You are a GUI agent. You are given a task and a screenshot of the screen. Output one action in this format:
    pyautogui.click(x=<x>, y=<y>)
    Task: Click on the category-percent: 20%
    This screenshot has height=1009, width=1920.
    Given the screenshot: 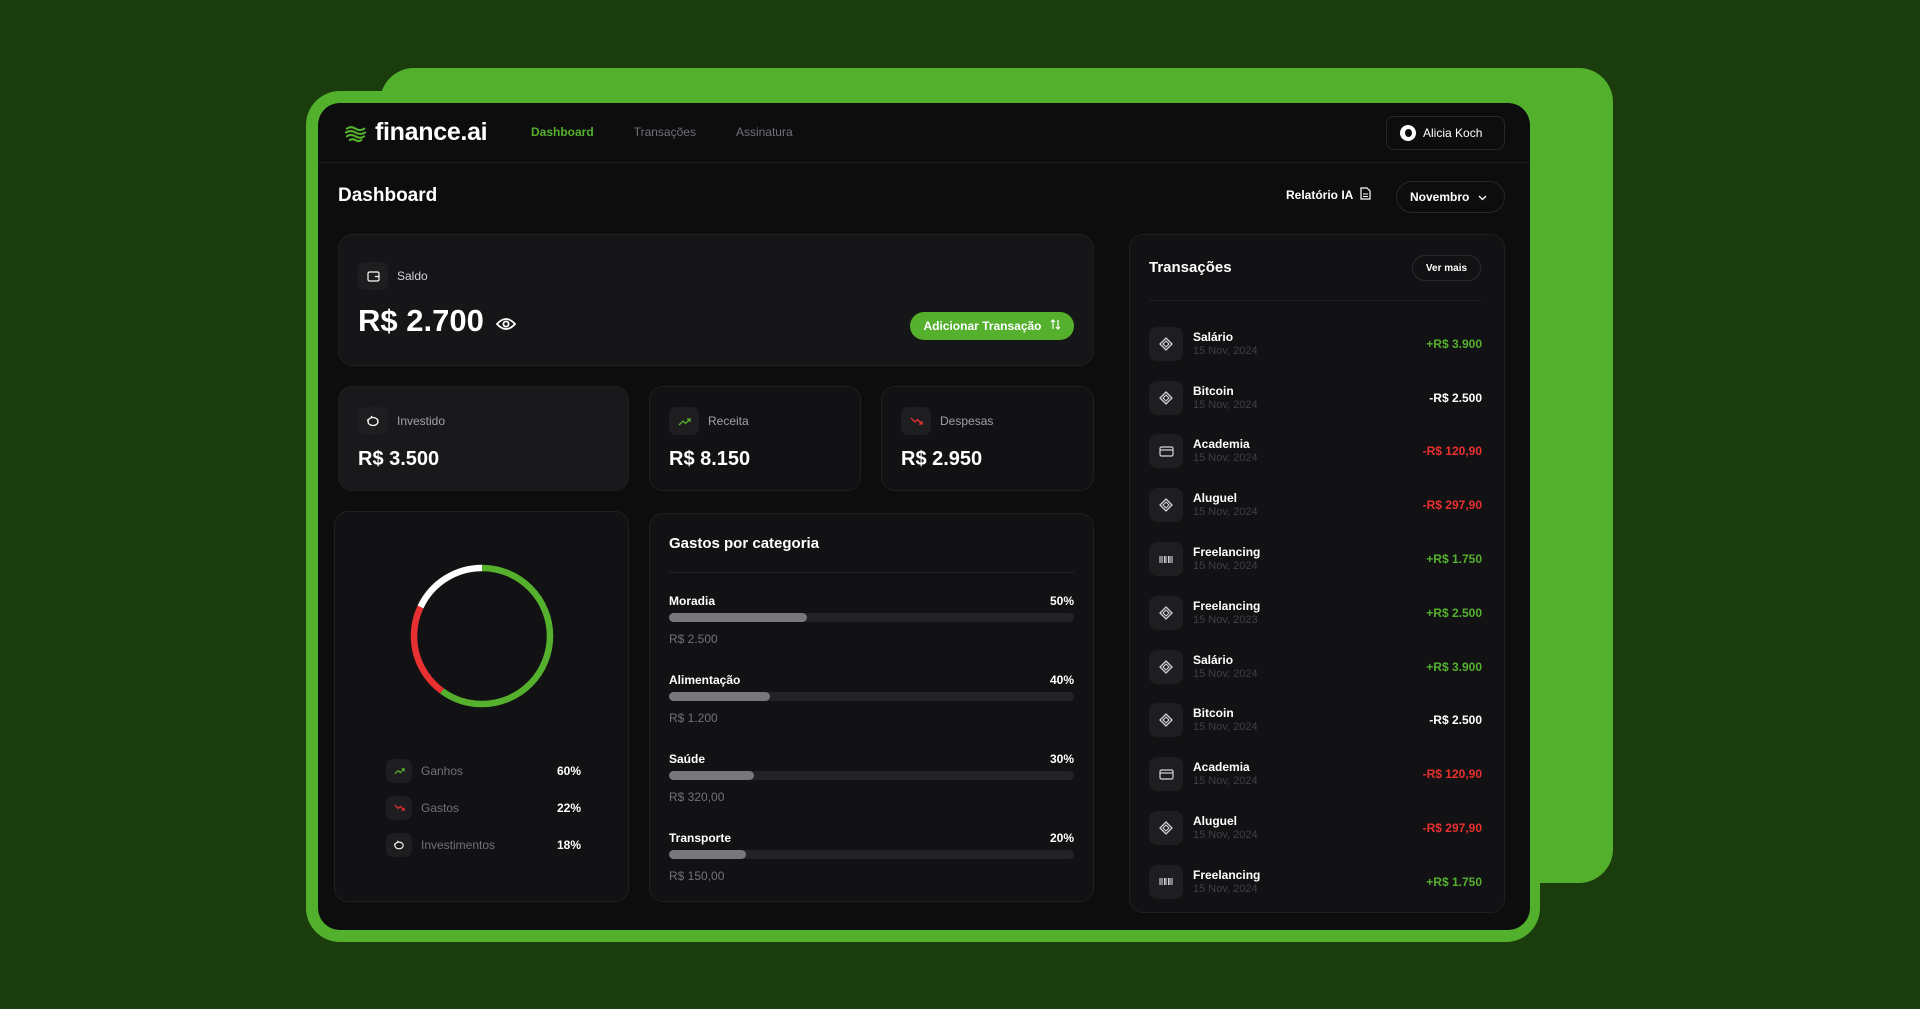 What is the action you would take?
    pyautogui.click(x=1061, y=838)
    